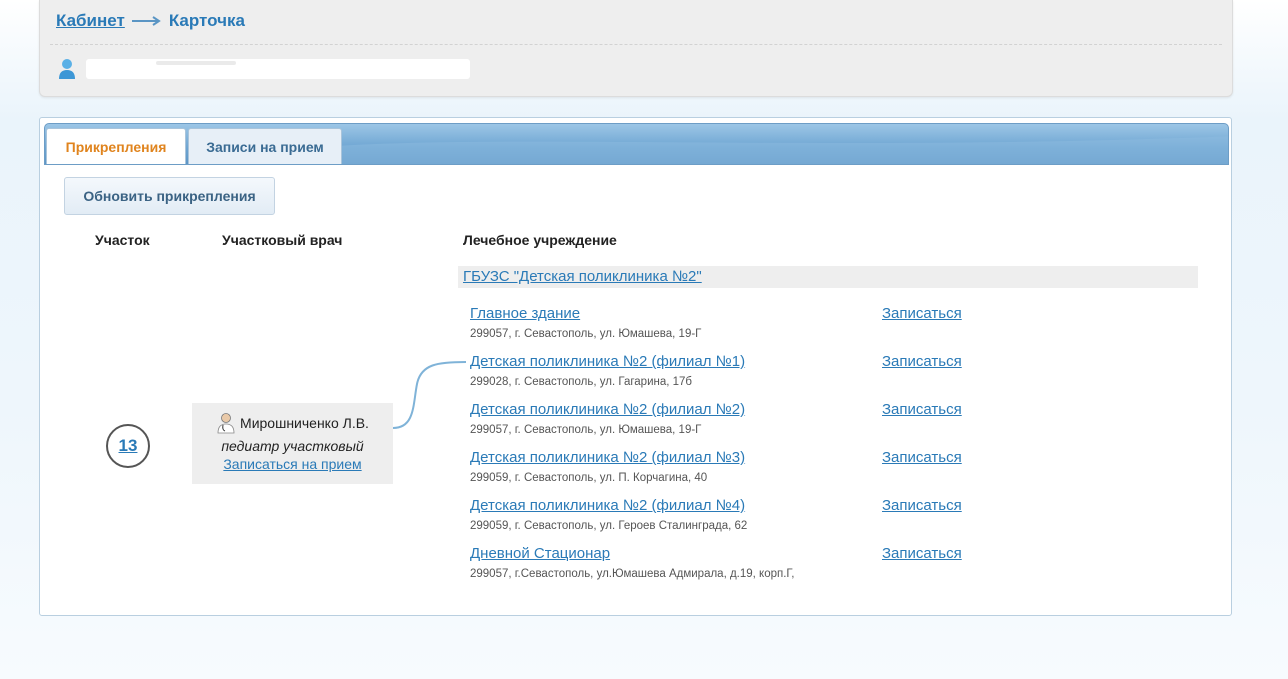 This screenshot has height=679, width=1288. Describe the element at coordinates (540, 240) in the screenshot. I see `column-header-institution: Лечебное учреждение` at that location.